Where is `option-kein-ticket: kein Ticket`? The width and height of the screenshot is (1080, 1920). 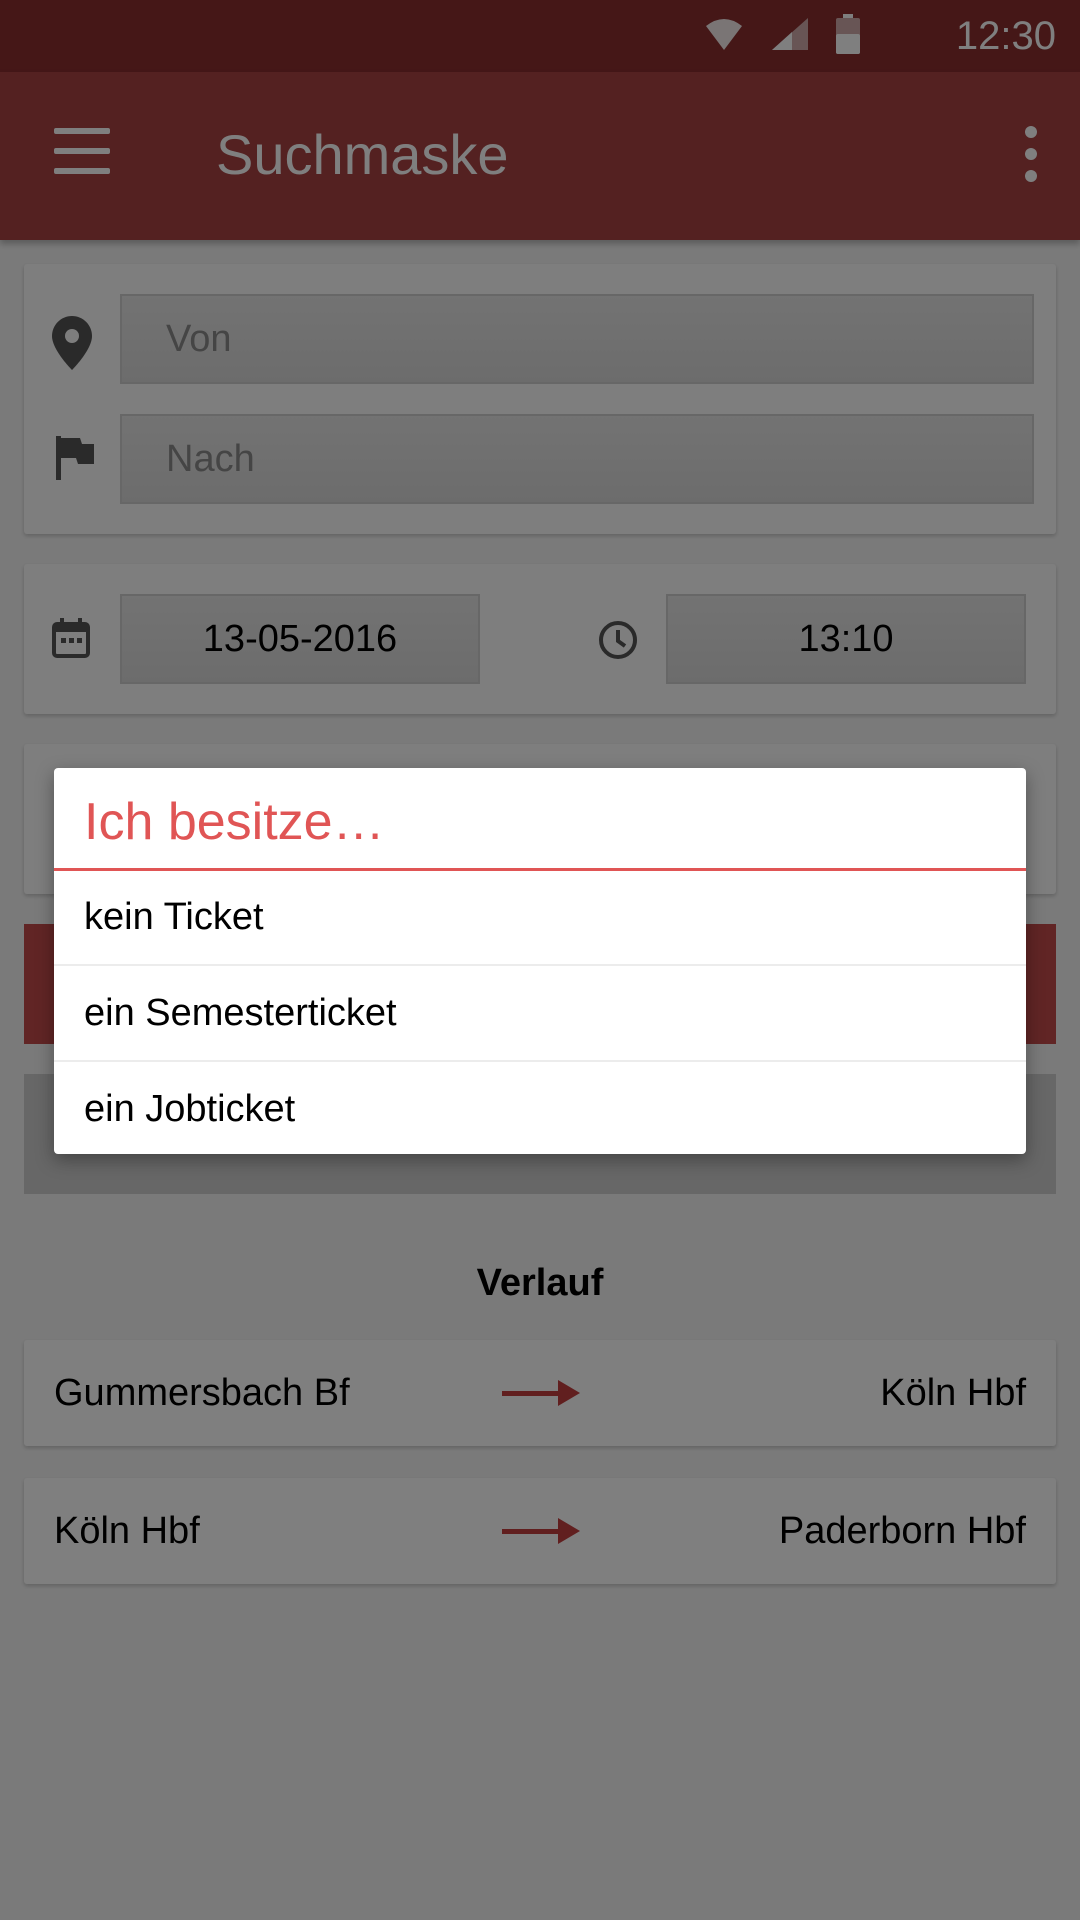
option-kein-ticket: kein Ticket is located at coordinates (540, 917).